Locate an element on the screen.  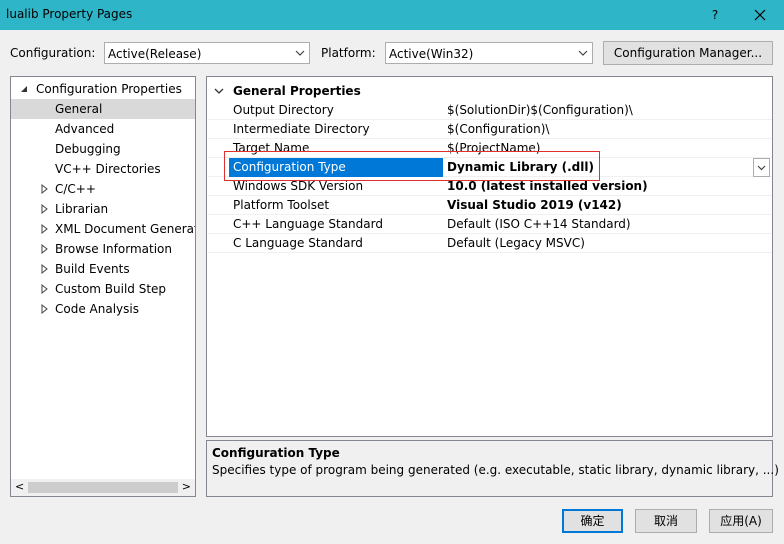
tree-horizontal-scrollbar: < > is located at coordinates (103, 487).